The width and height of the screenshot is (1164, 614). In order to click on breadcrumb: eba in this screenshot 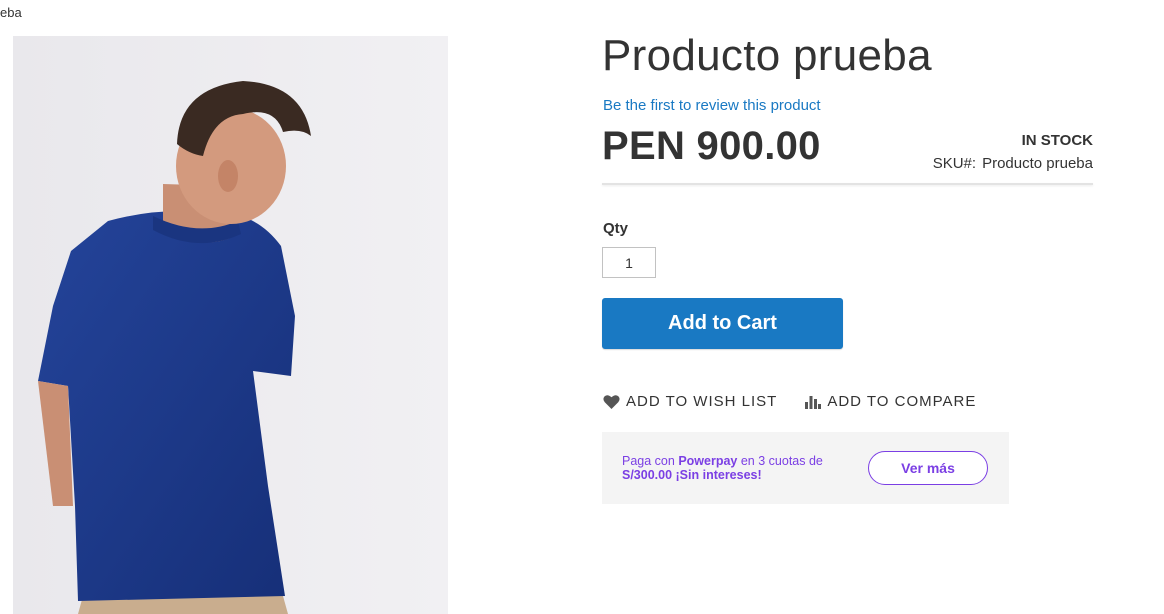, I will do `click(11, 12)`.